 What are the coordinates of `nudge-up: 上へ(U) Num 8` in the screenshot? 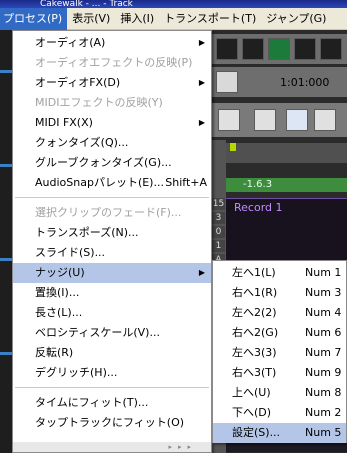 It's located at (279, 393).